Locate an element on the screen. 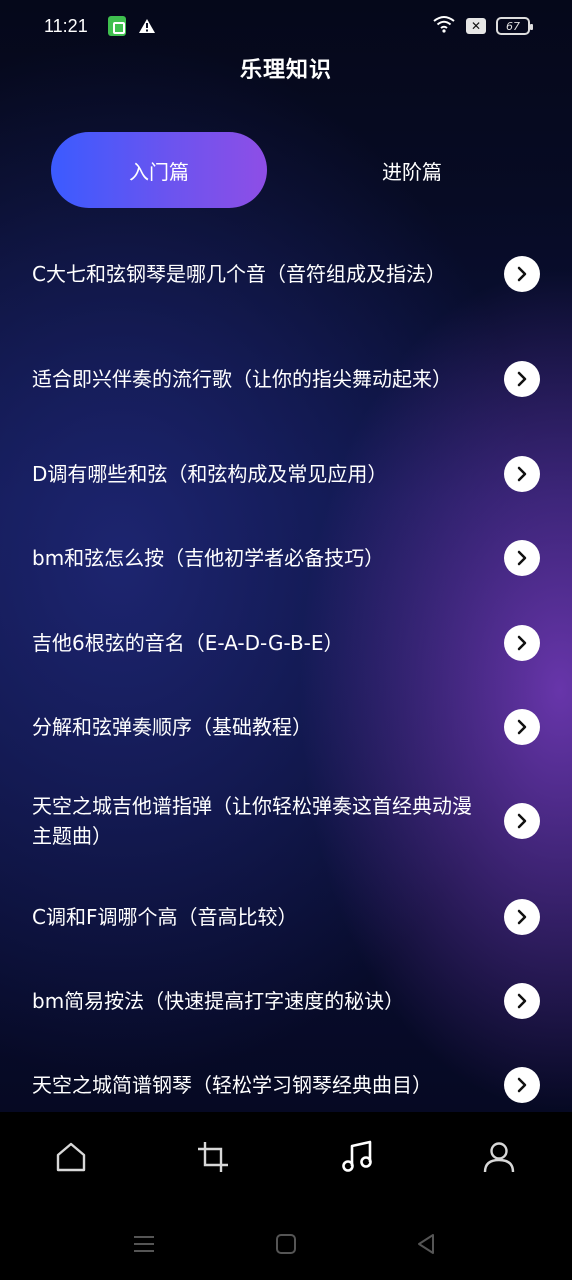  list-item: D调有哪些和弦（和弦构成及常见应用） is located at coordinates (286, 474).